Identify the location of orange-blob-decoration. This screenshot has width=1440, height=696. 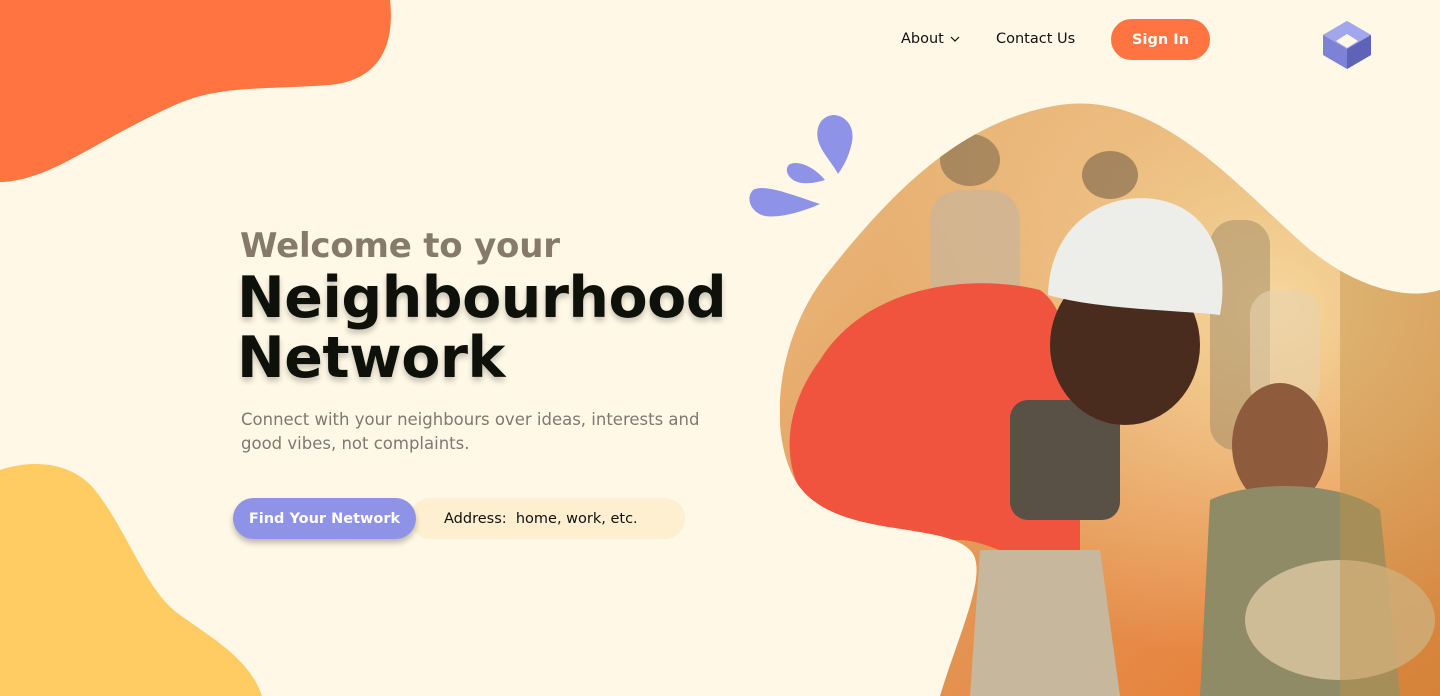
(195, 91).